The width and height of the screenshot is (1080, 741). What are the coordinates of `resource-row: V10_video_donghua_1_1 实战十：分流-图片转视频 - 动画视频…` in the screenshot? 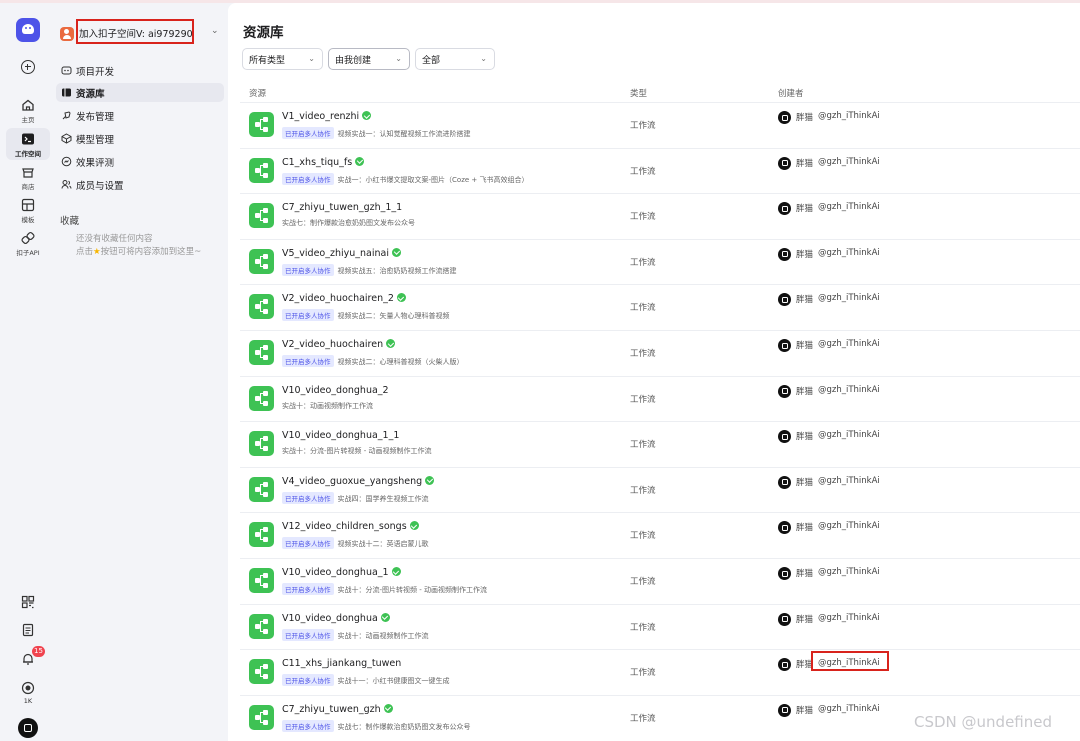 It's located at (660, 444).